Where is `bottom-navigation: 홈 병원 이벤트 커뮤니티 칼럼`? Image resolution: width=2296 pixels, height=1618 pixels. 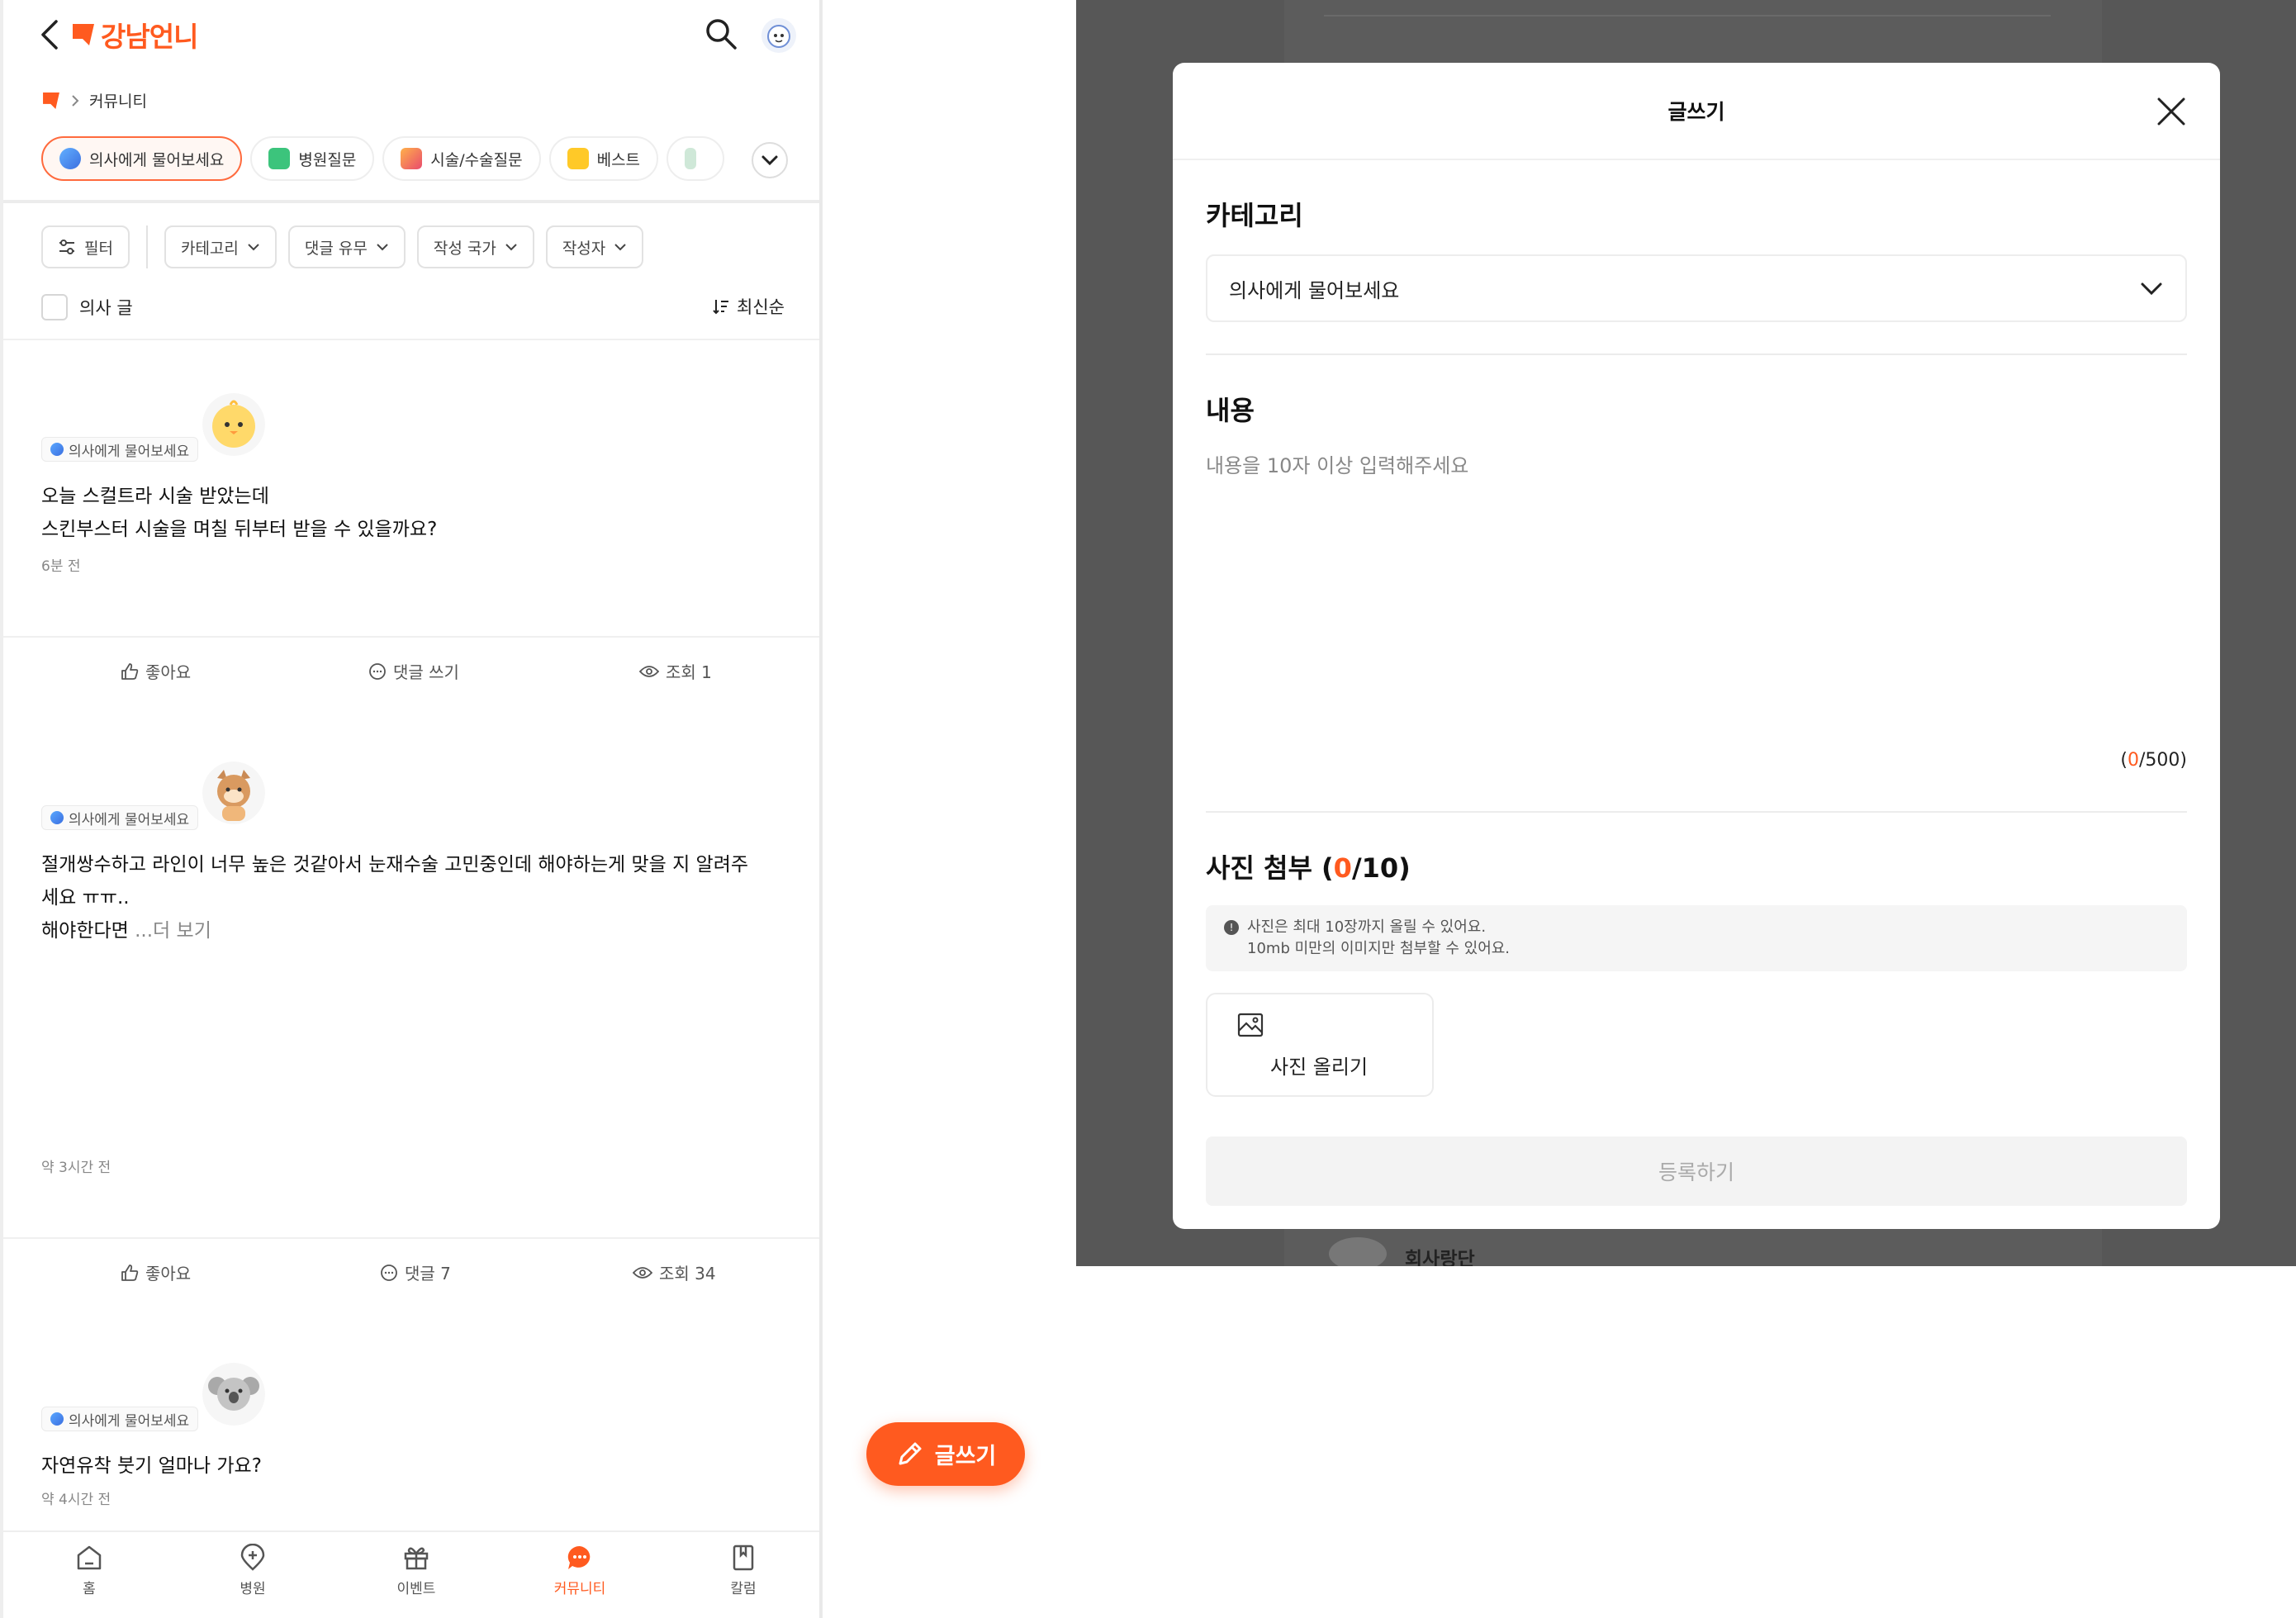 bottom-navigation: 홈 병원 이벤트 커뮤니티 칼럼 is located at coordinates (411, 1574).